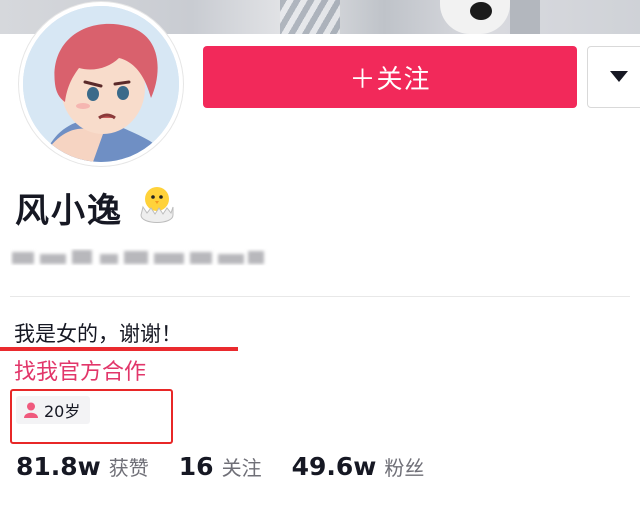  What do you see at coordinates (334, 466) in the screenshot?
I see `stat-followers-value: 49.6w` at bounding box center [334, 466].